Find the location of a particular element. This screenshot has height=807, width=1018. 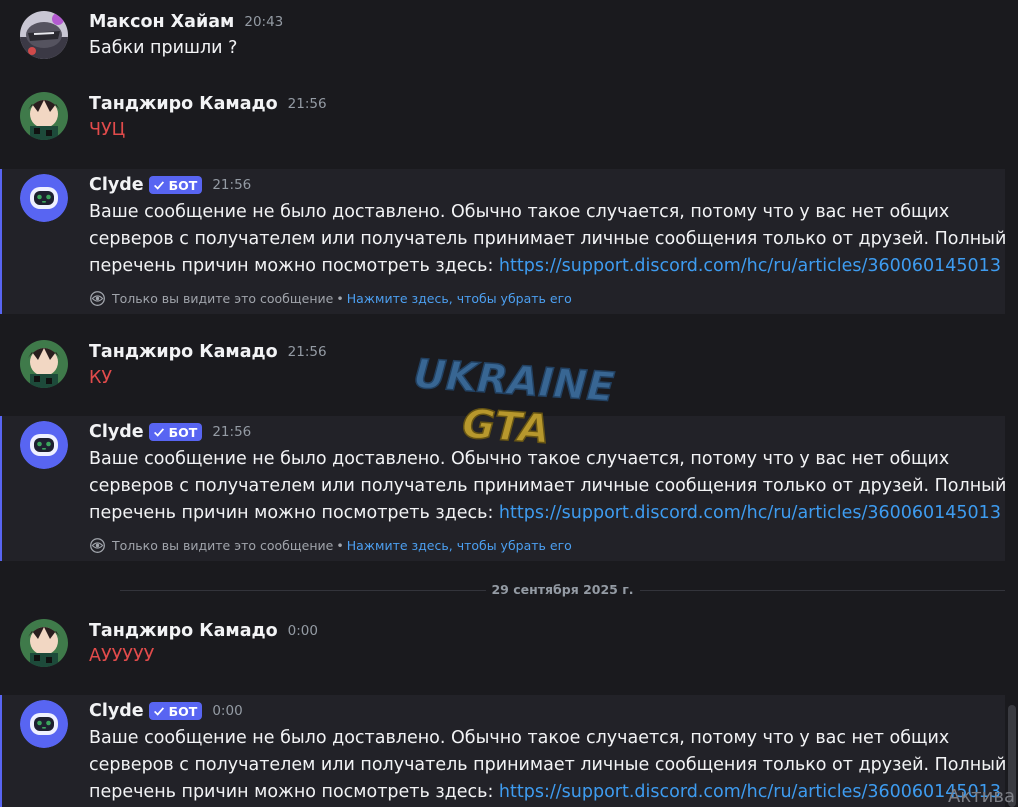

avatar-maxon is located at coordinates (44, 35).